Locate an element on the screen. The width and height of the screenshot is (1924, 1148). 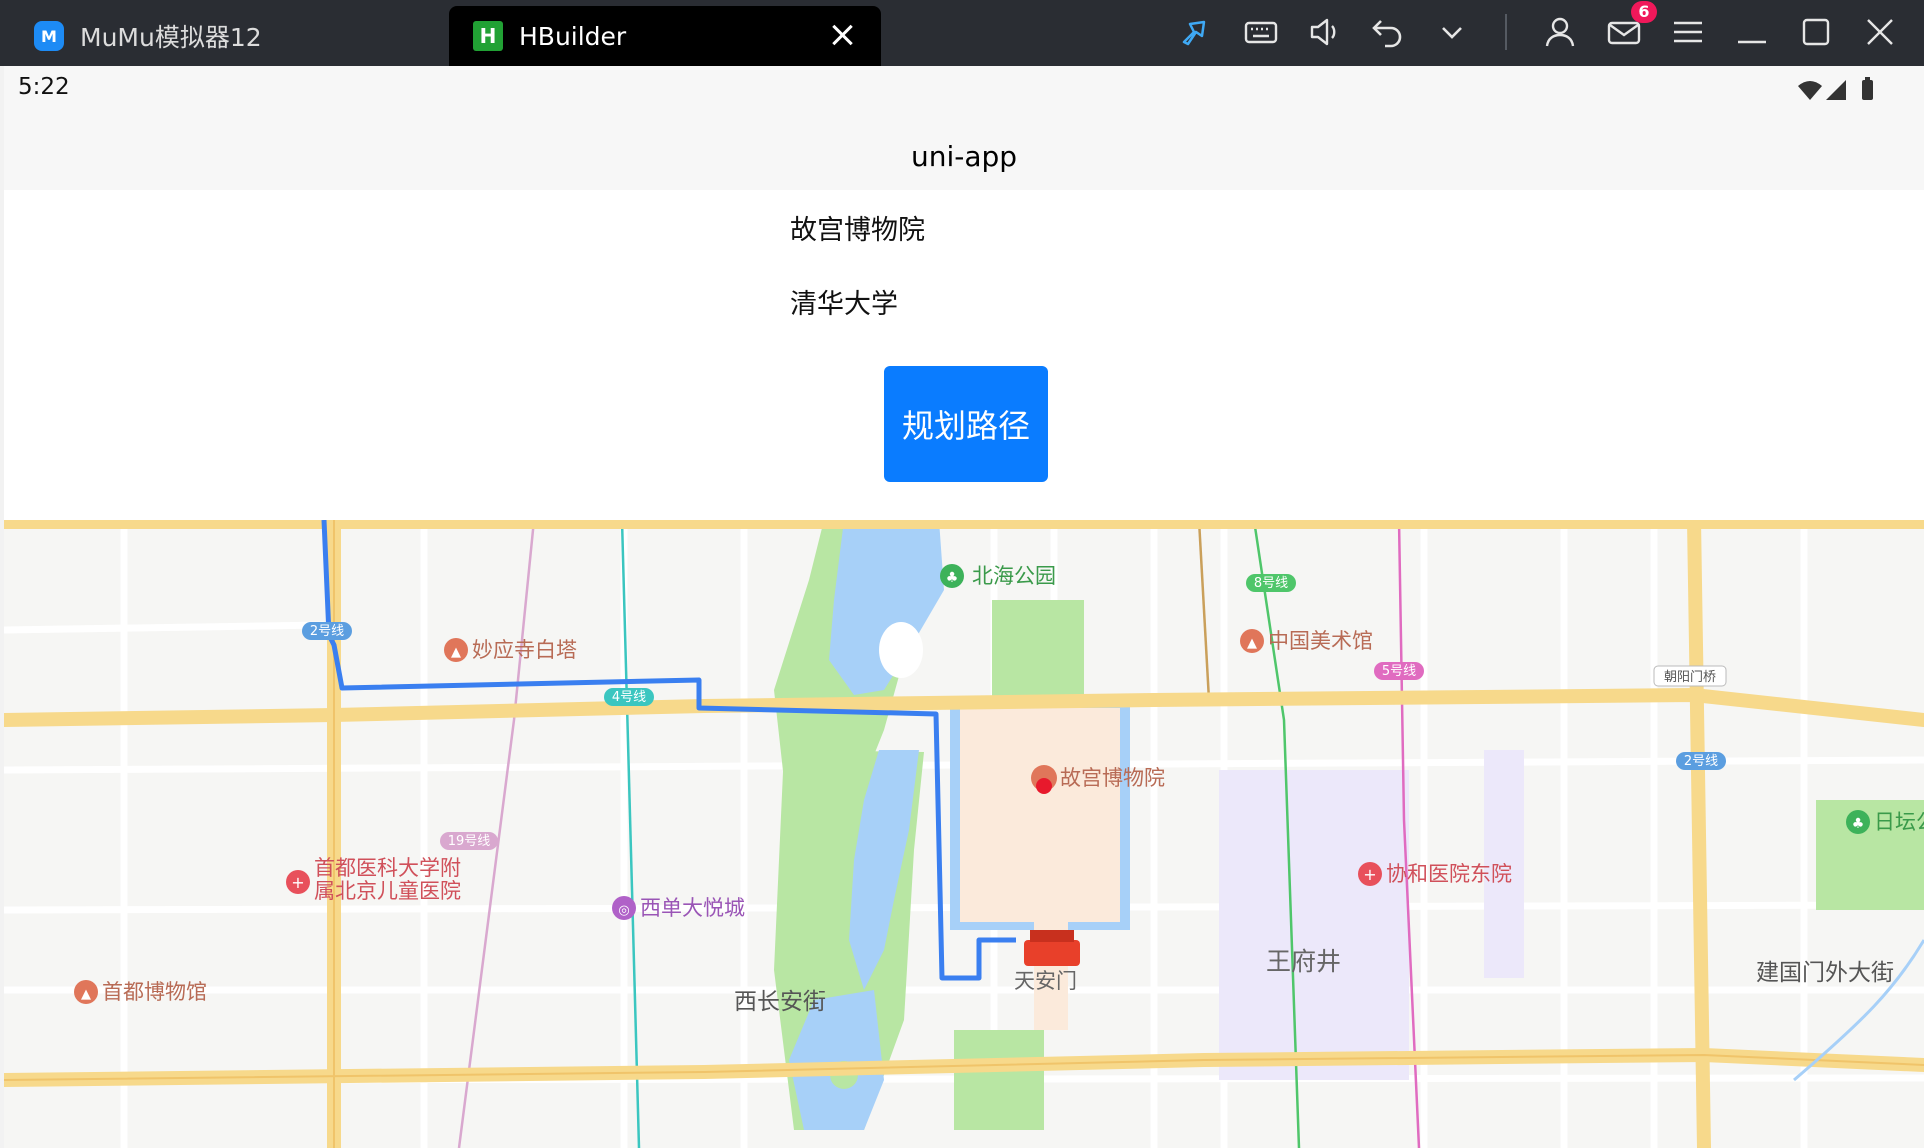
hbuilder-logo-icon: H is located at coordinates (488, 36).